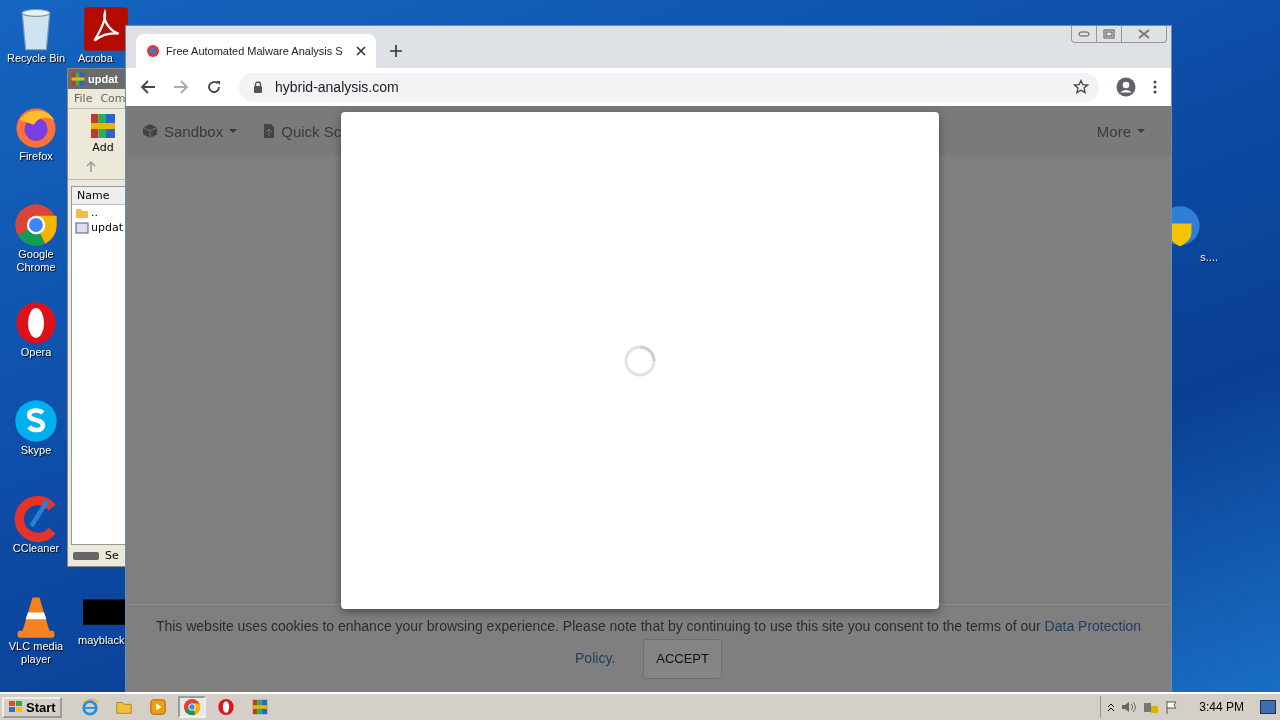 Image resolution: width=1280 pixels, height=720 pixels. I want to click on start-button: Start, so click(32, 707).